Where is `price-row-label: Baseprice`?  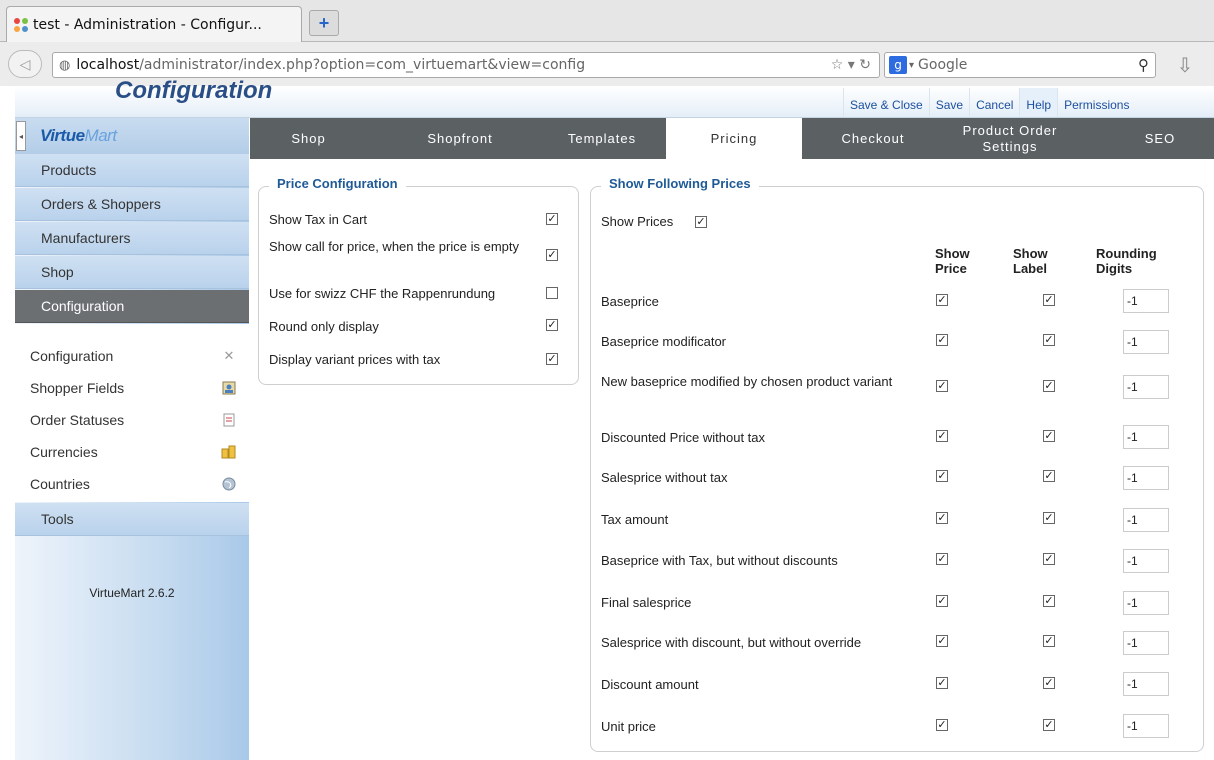
price-row-label: Baseprice is located at coordinates (630, 301).